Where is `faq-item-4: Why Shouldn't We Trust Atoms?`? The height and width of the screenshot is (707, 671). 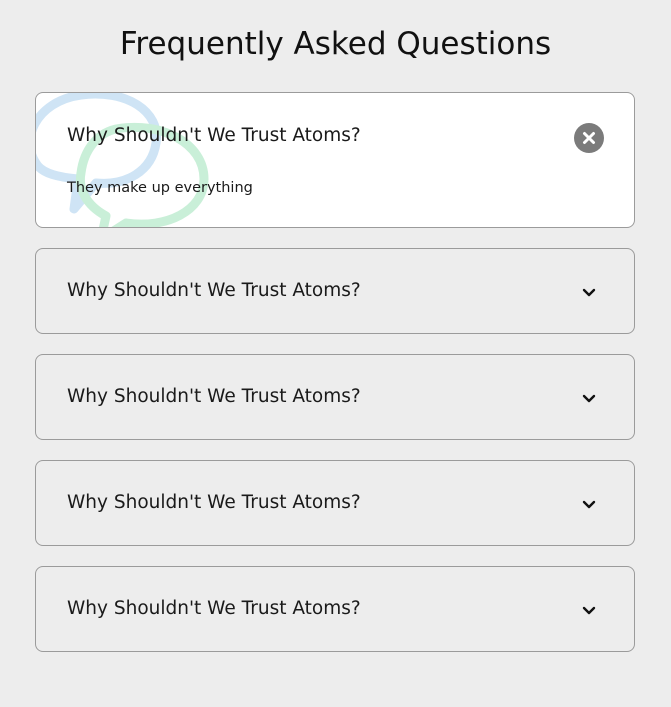
faq-item-4: Why Shouldn't We Trust Atoms? is located at coordinates (335, 503).